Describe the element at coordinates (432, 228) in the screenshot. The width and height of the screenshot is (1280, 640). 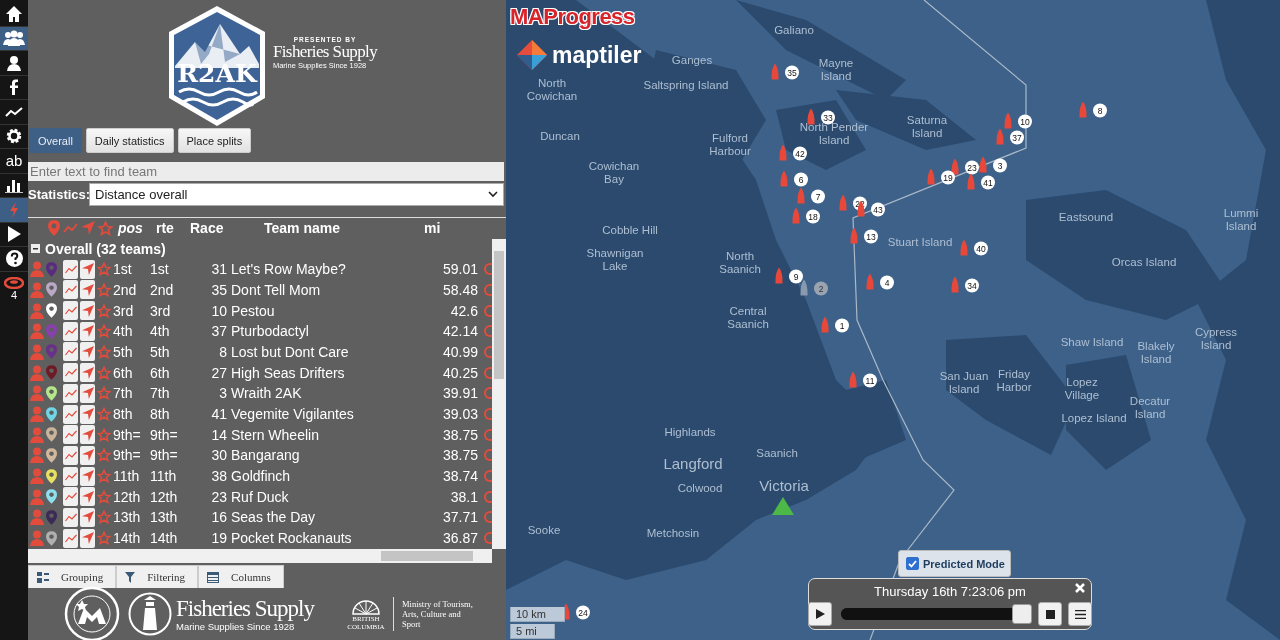
I see `column-header: mi` at that location.